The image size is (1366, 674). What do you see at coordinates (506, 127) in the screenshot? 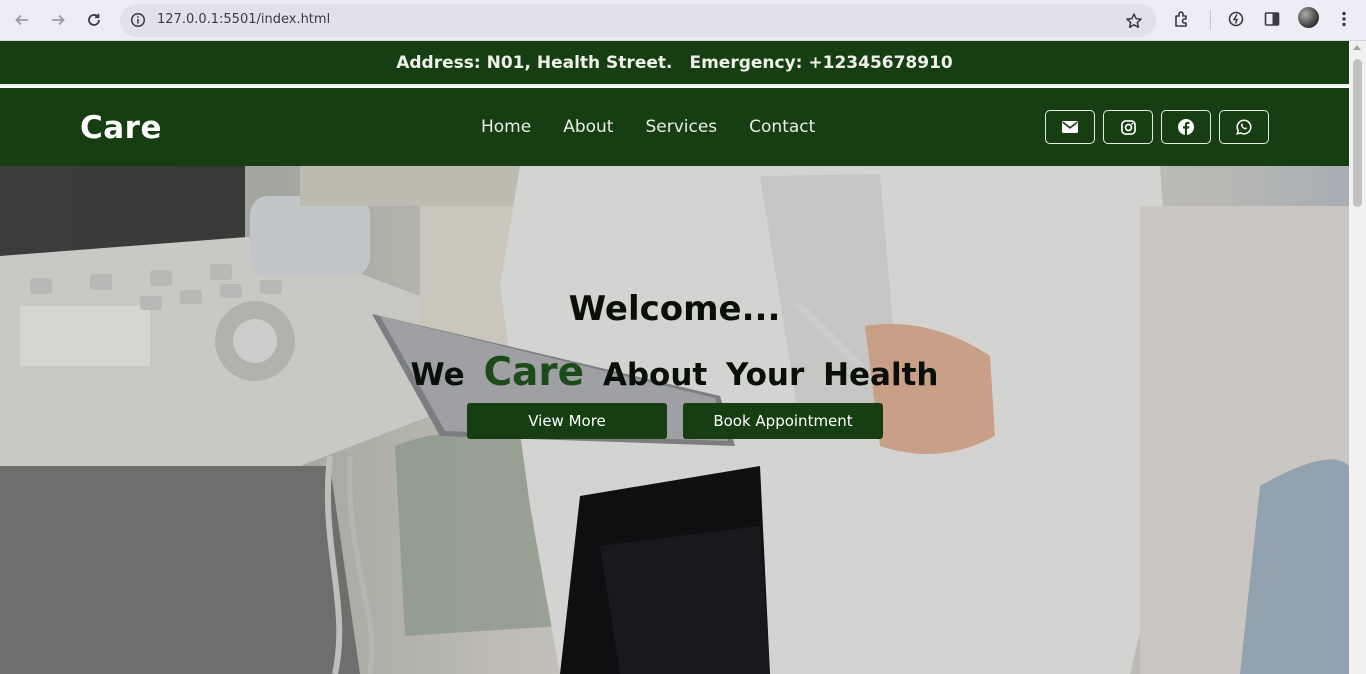
I see `nav-home: Home` at bounding box center [506, 127].